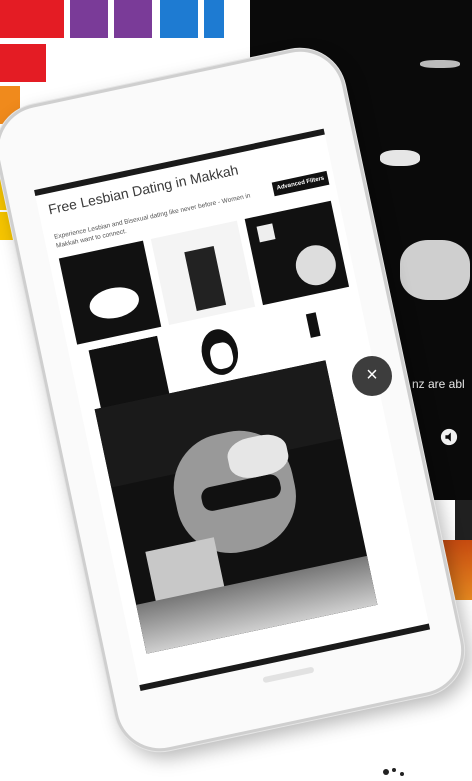  I want to click on background-caption: nz are abl, so click(438, 384).